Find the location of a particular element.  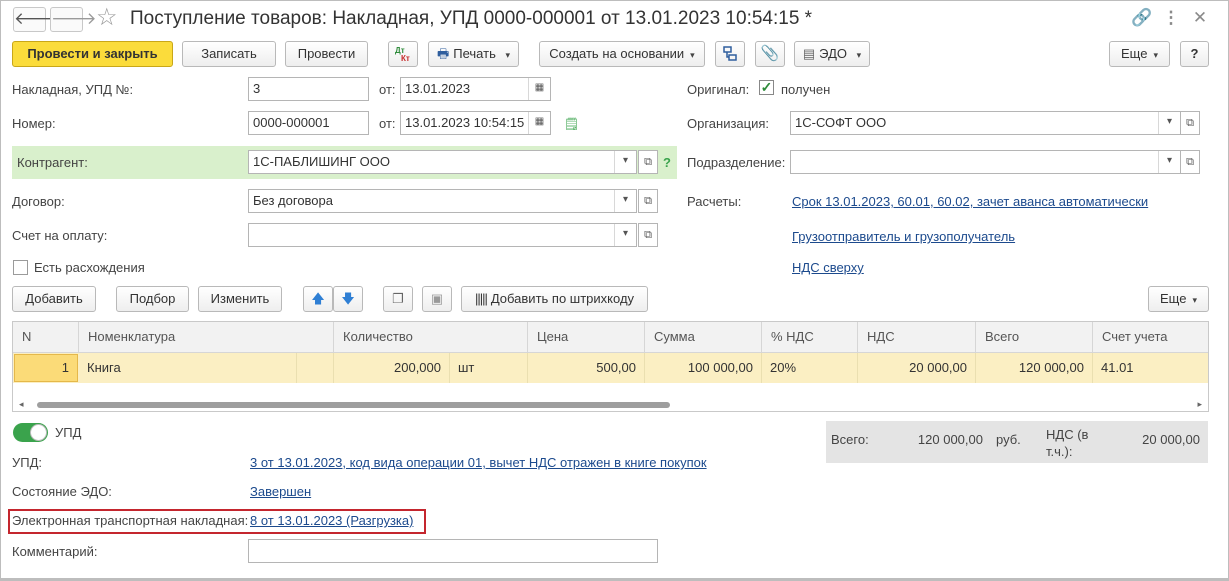

close-icon: ✕ is located at coordinates (1200, 18).